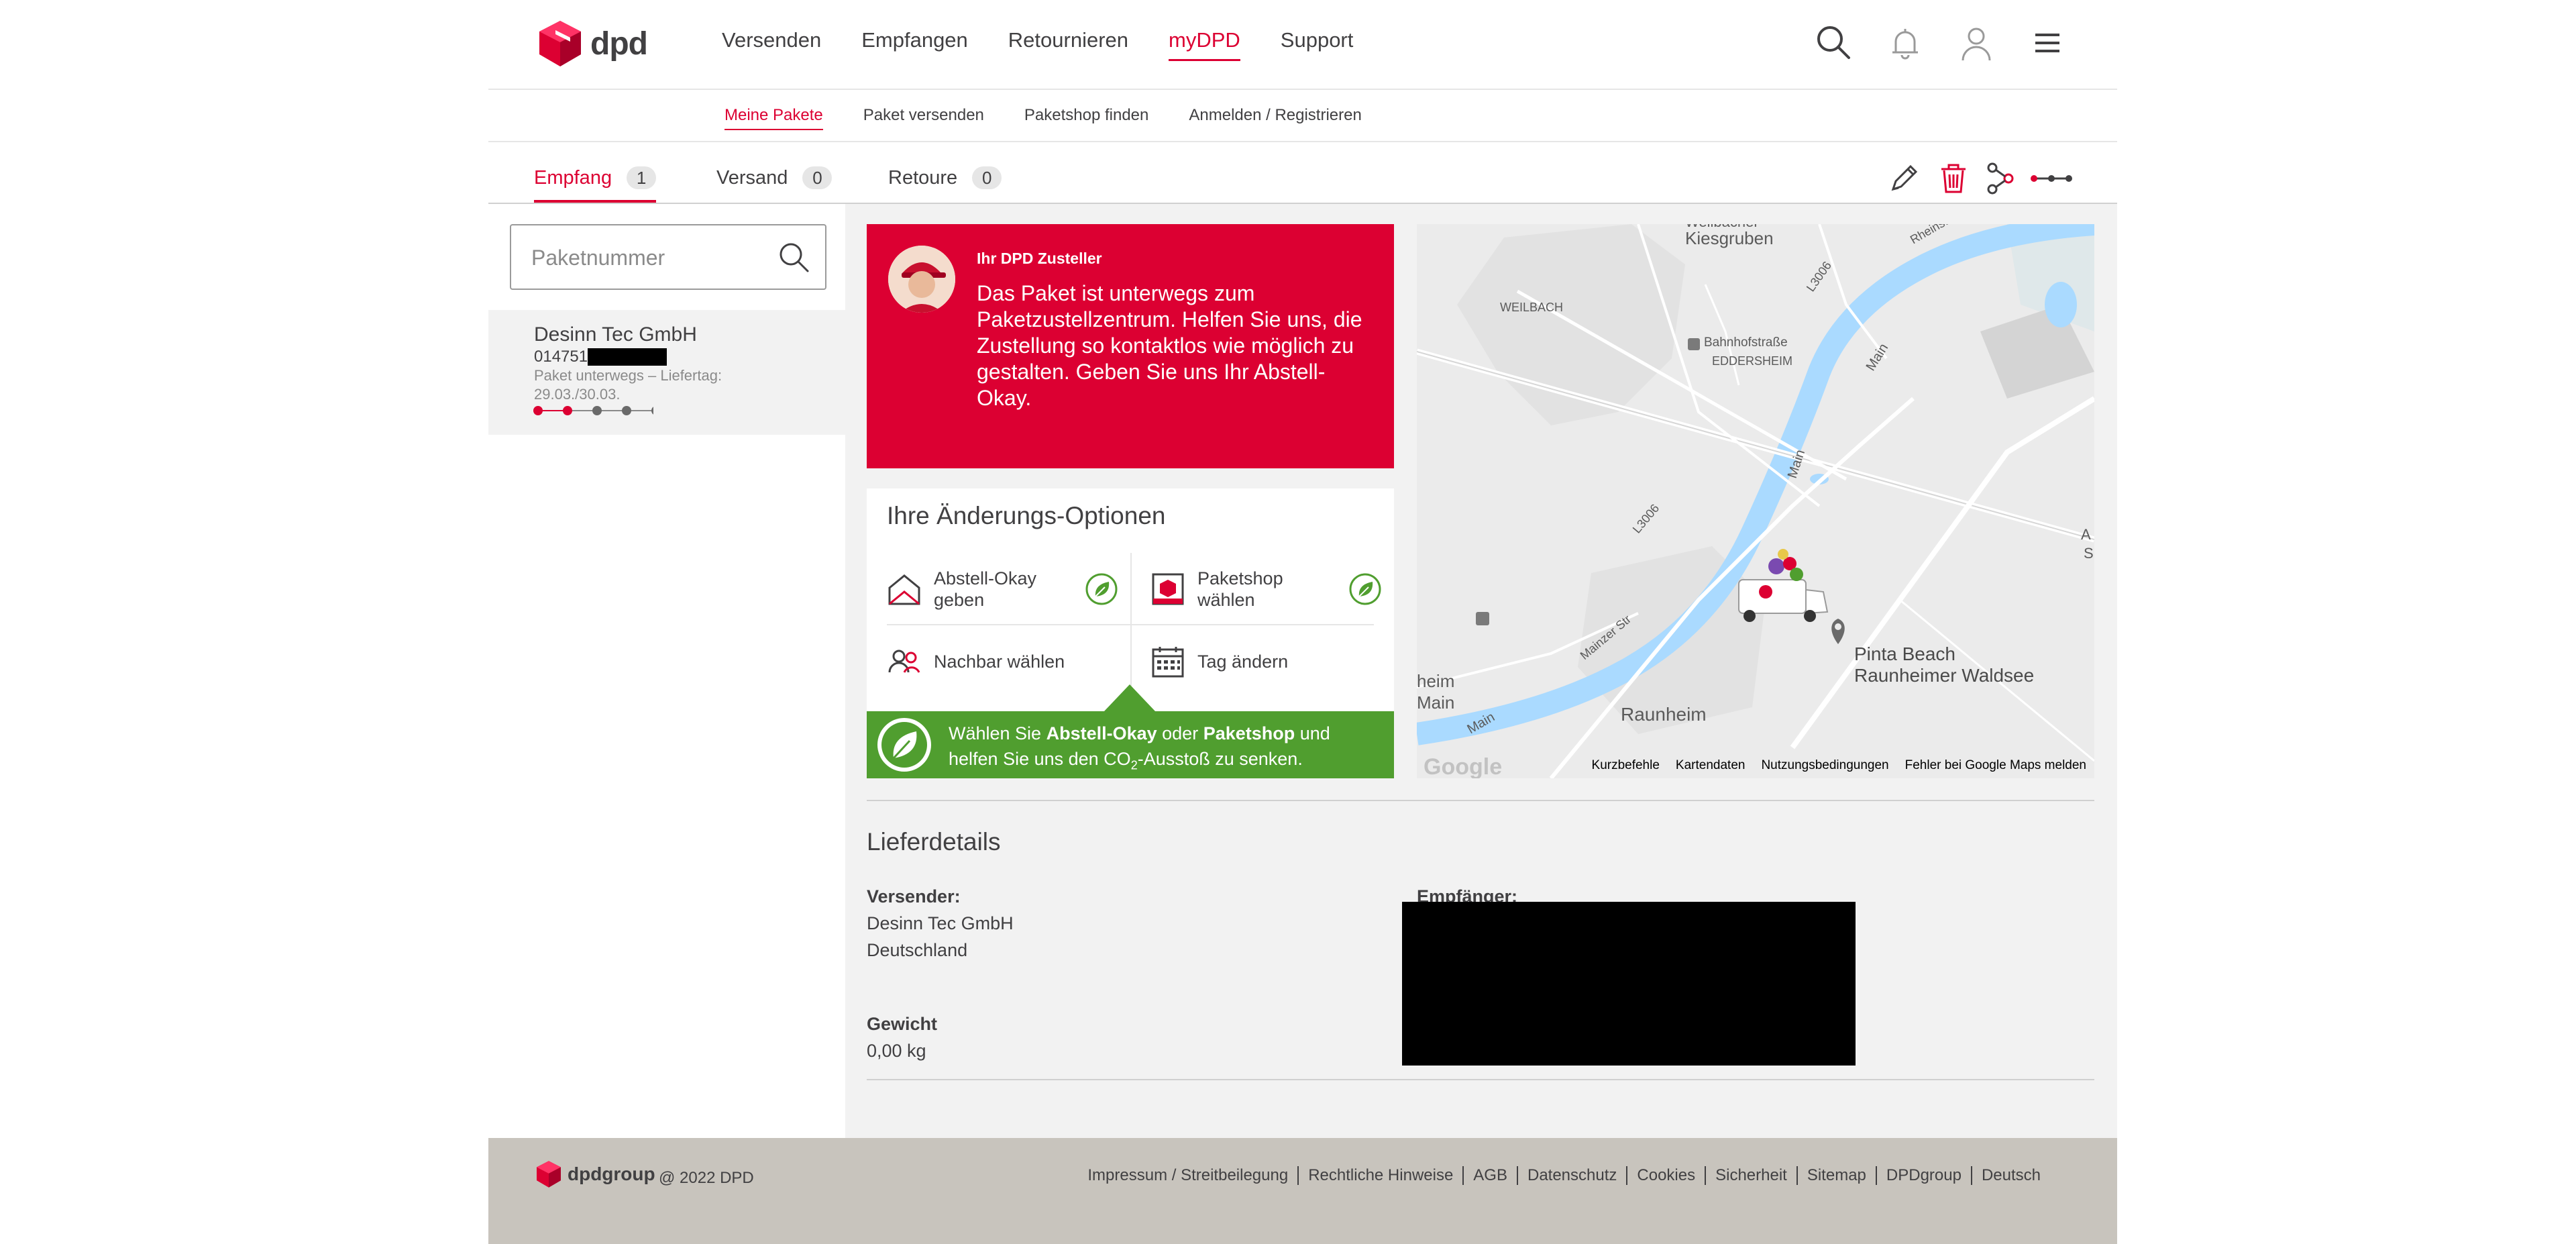 The image size is (2576, 1244). I want to click on bell-icon, so click(1905, 43).